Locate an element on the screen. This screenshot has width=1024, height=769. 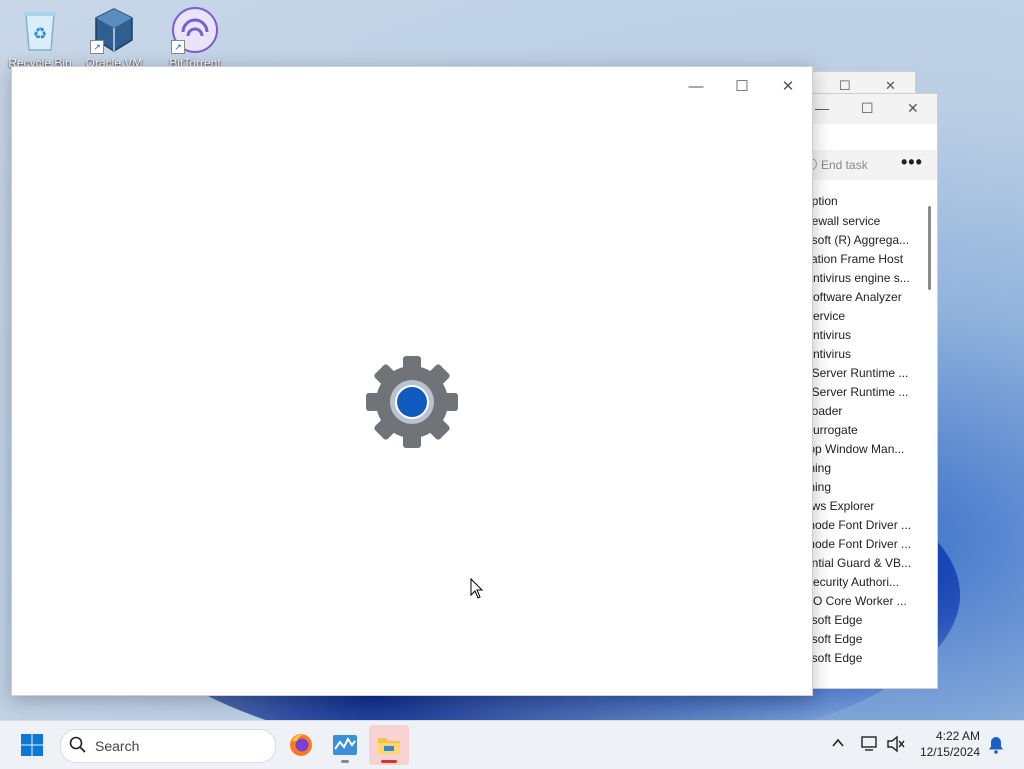
recycle-bin-icon: ♻ is located at coordinates (40, 30).